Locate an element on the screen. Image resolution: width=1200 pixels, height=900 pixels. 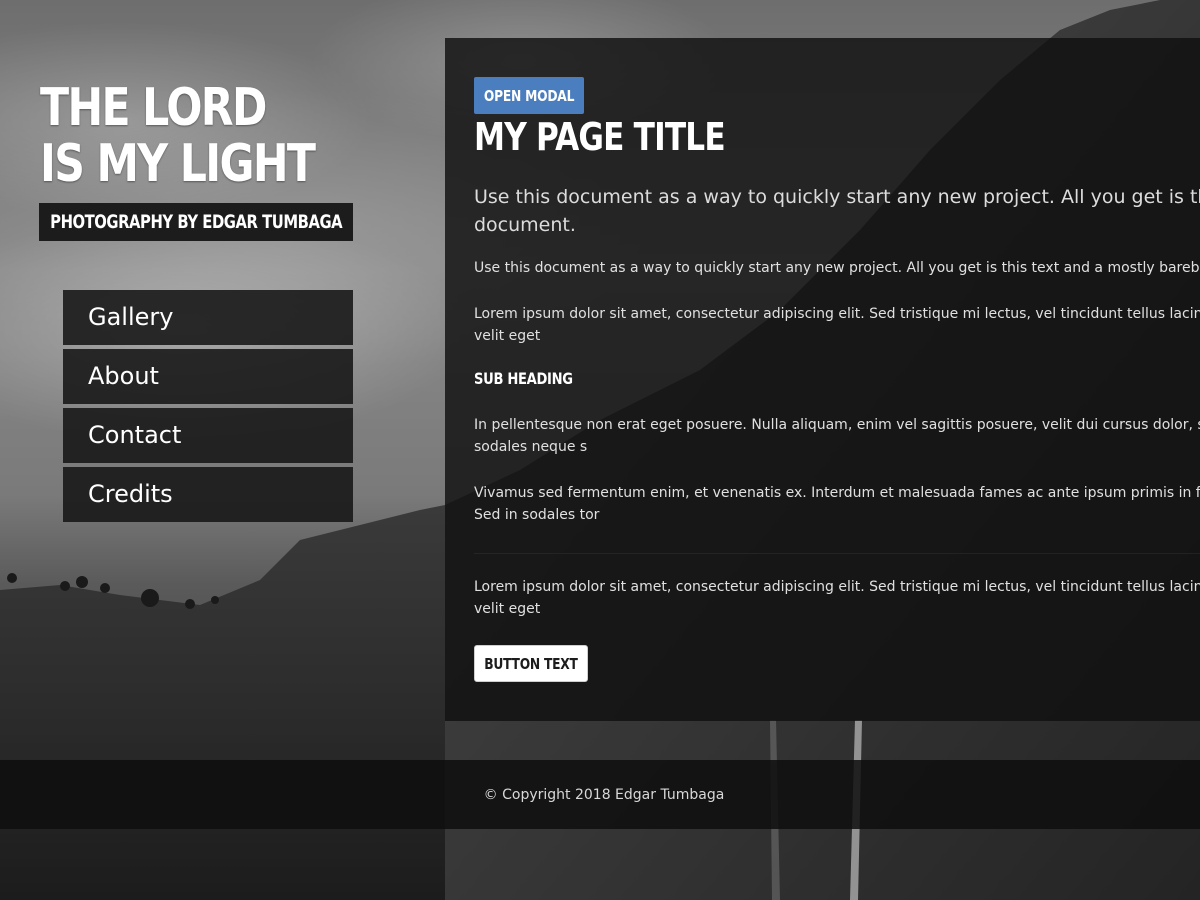
copyright-icon: © is located at coordinates (490, 794).